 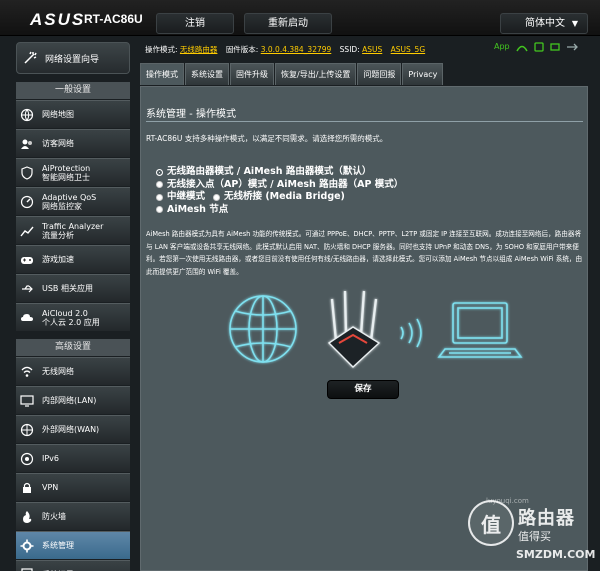 What do you see at coordinates (58, 259) in the screenshot?
I see `sidebar-item-label: 游戏加速` at bounding box center [58, 259].